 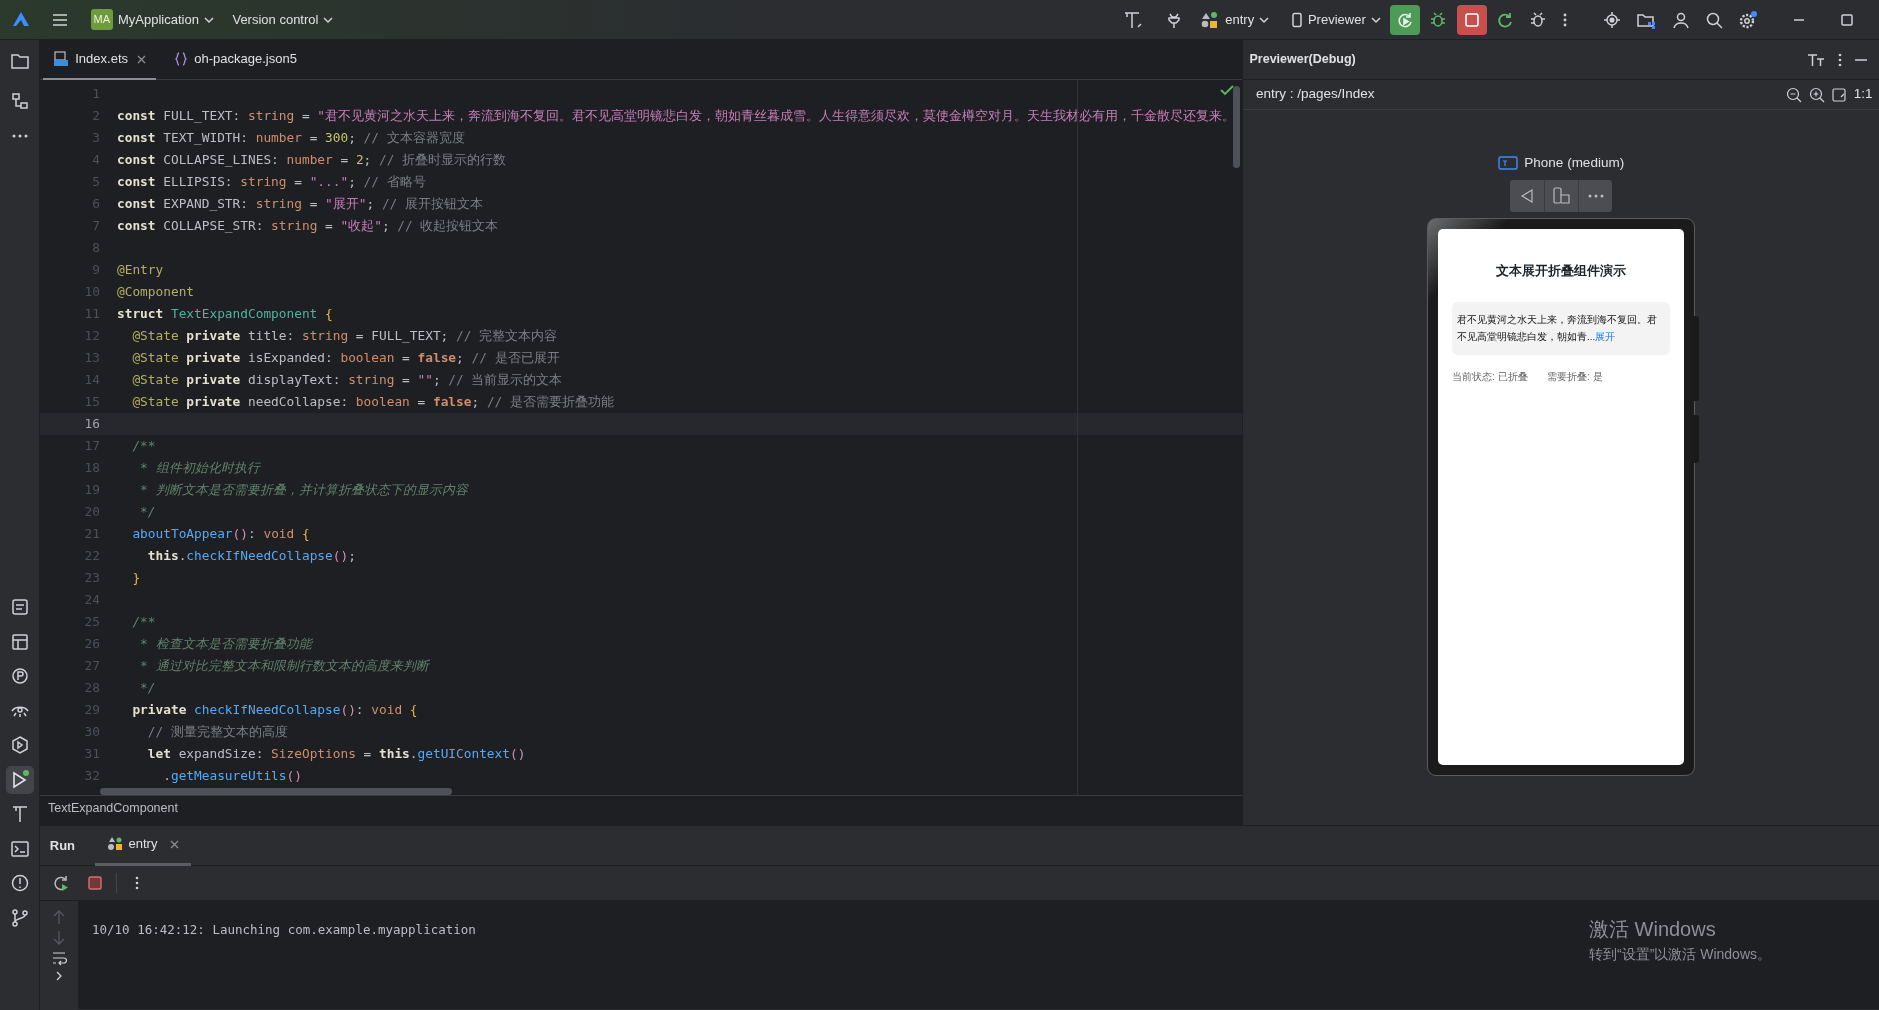 I want to click on code-line: const EXPAND_STR: string = "展开"; // 展开按钮文本, so click(x=300, y=204).